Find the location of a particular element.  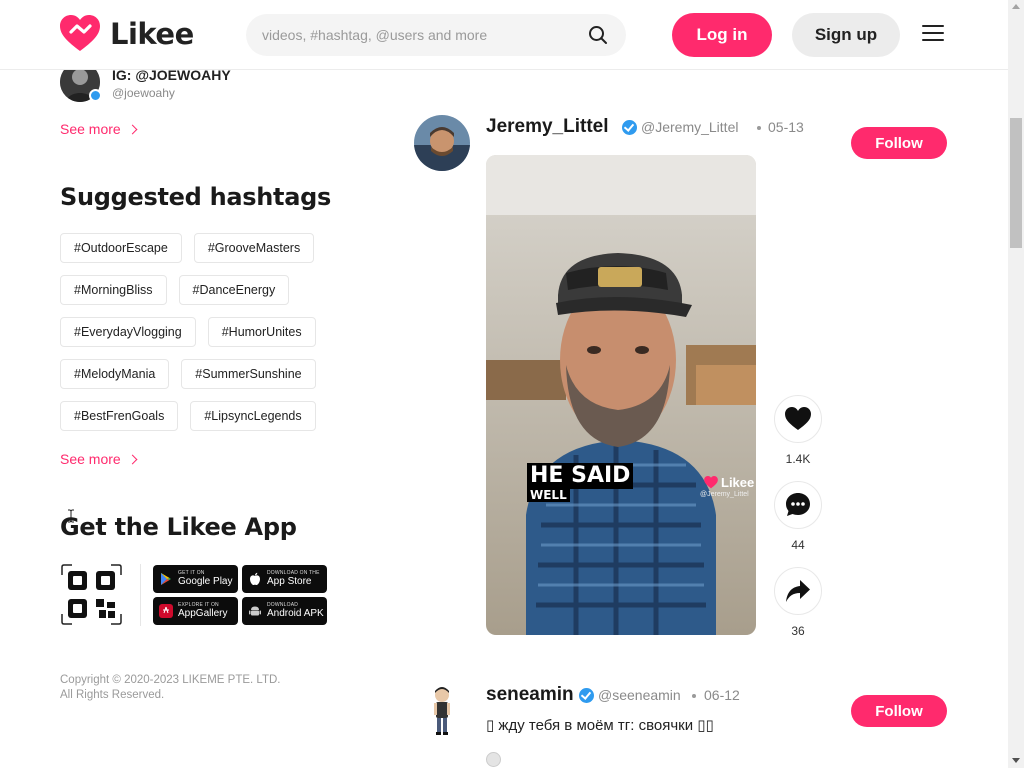

google-play-badge: GET IT ON Google Play is located at coordinates (195, 578).